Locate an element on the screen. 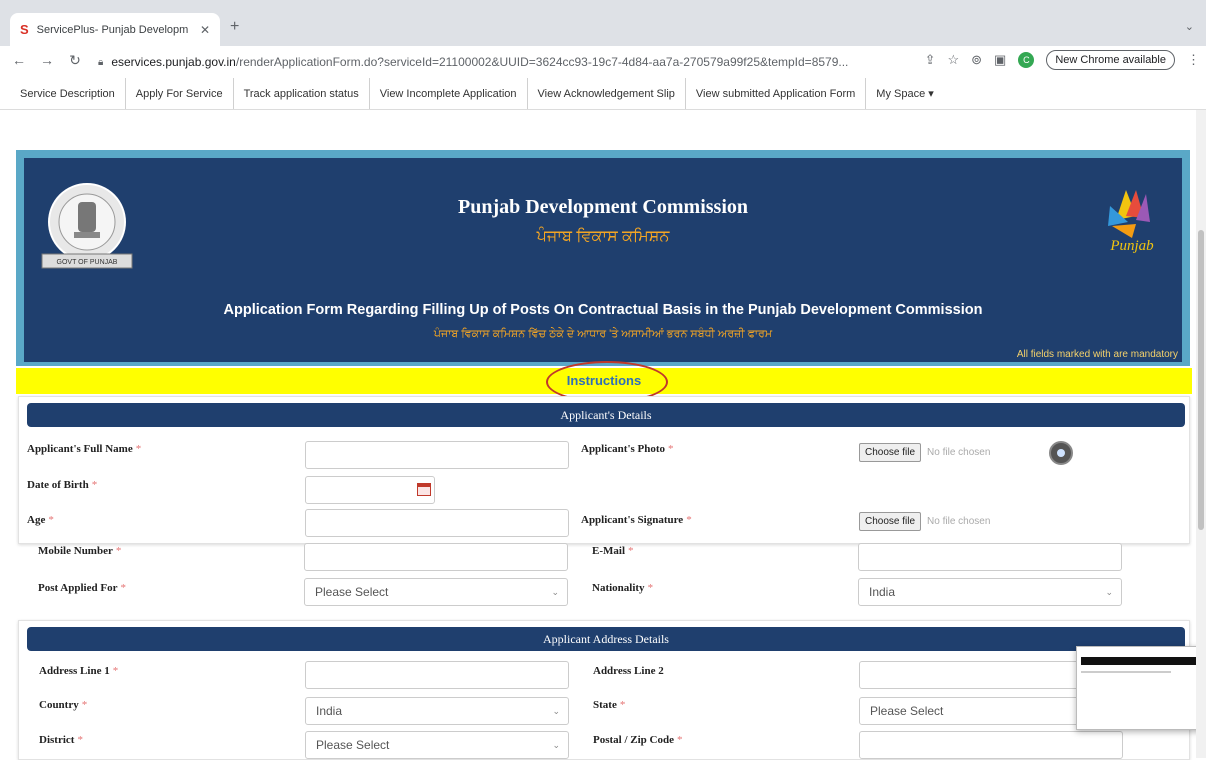 The width and height of the screenshot is (1206, 760). address-line2-label: Address Line 2 is located at coordinates (628, 671).